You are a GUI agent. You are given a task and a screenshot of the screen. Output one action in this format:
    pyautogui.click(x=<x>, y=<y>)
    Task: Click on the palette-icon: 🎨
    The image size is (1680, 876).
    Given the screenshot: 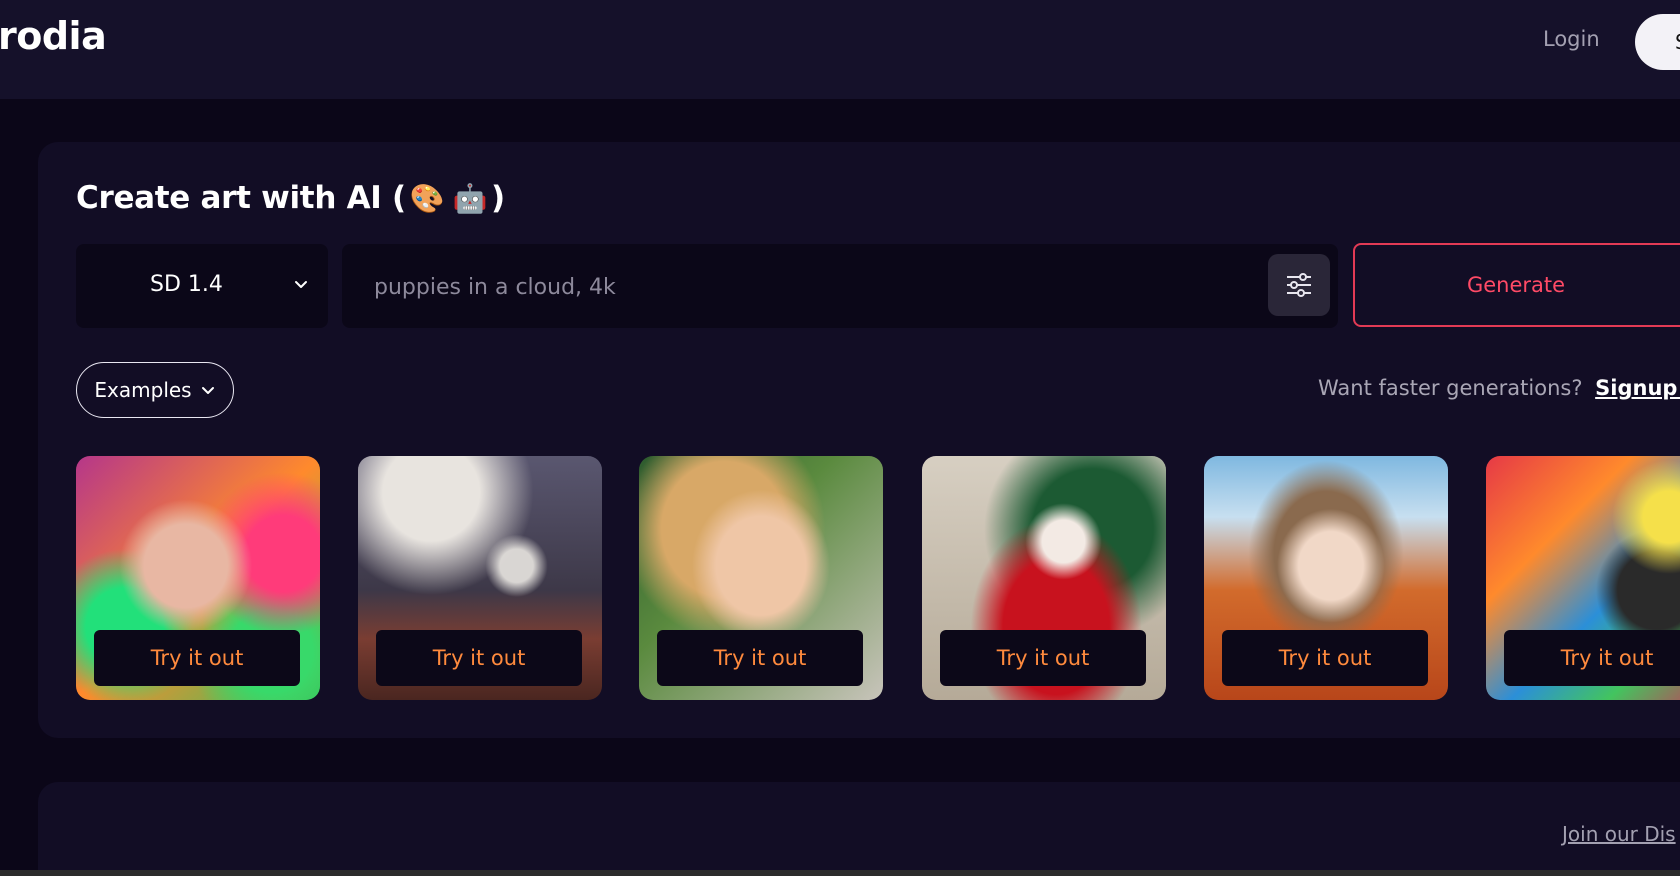 What is the action you would take?
    pyautogui.click(x=427, y=198)
    